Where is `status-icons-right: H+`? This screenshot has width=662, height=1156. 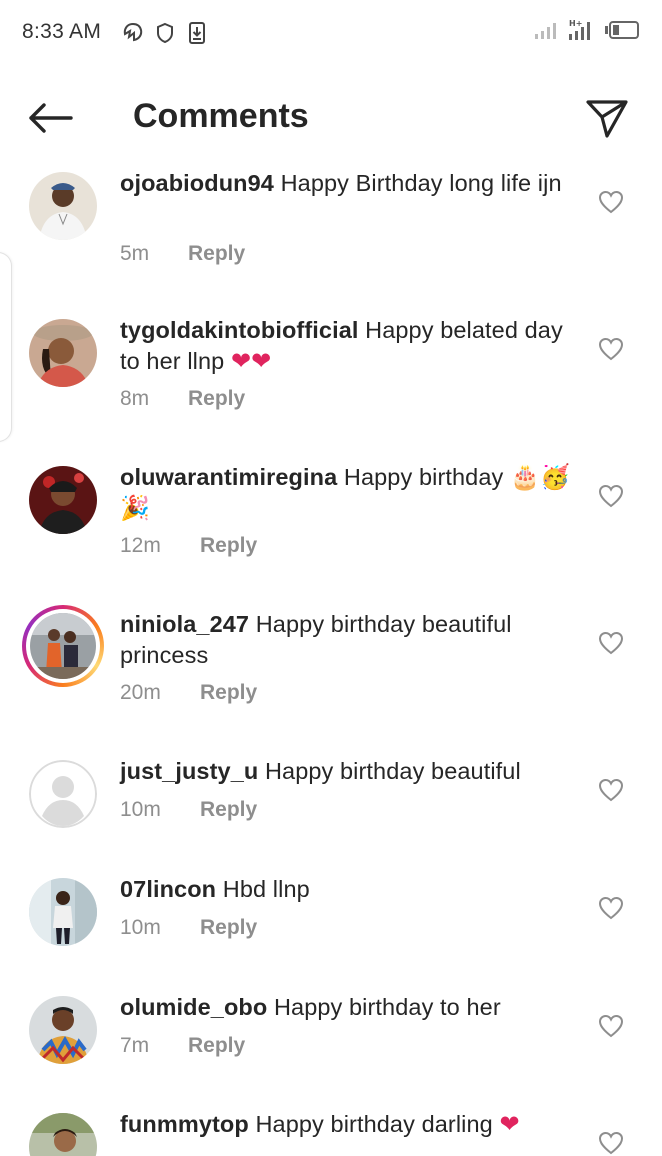 status-icons-right: H+ is located at coordinates (587, 32).